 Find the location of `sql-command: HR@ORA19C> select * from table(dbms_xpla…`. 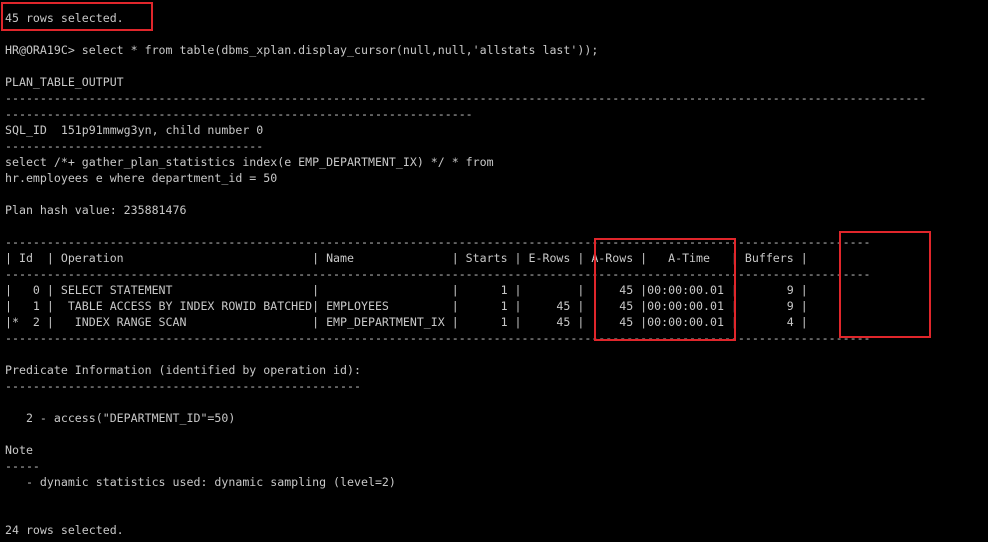

sql-command: HR@ORA19C> select * from table(dbms_xpla… is located at coordinates (302, 50).